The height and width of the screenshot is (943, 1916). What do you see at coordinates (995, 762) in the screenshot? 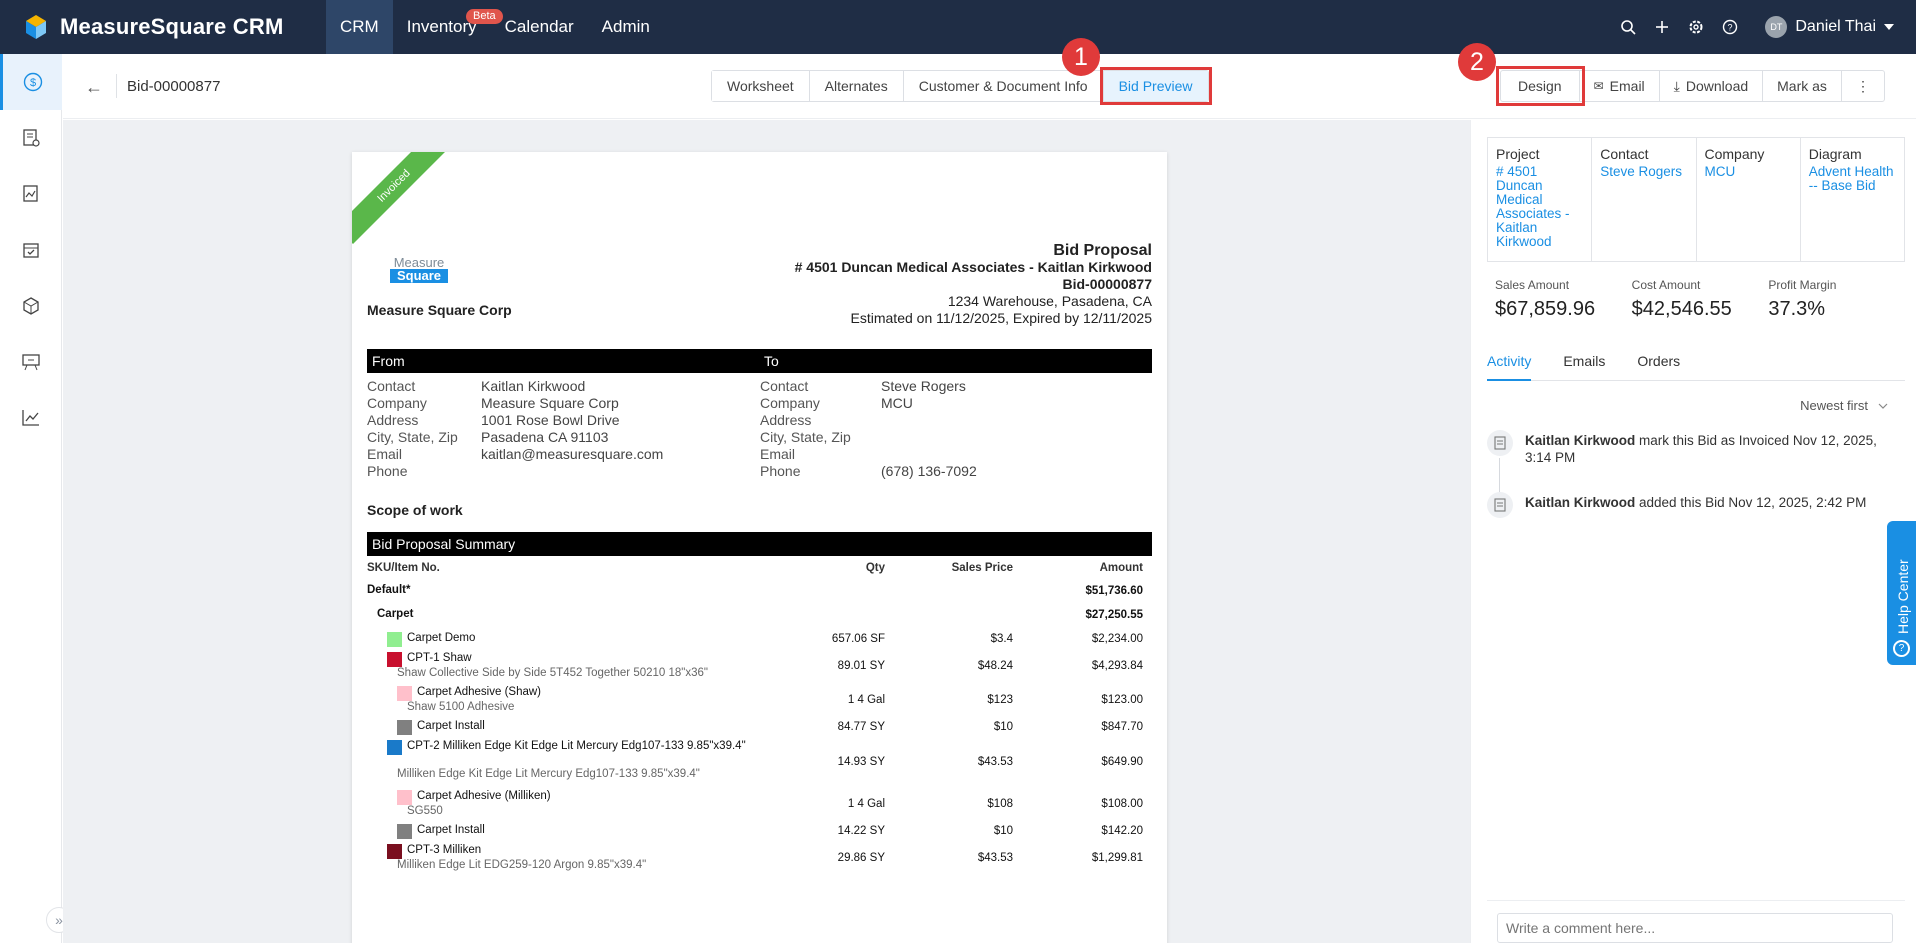
I see `item-price: $43.53` at bounding box center [995, 762].